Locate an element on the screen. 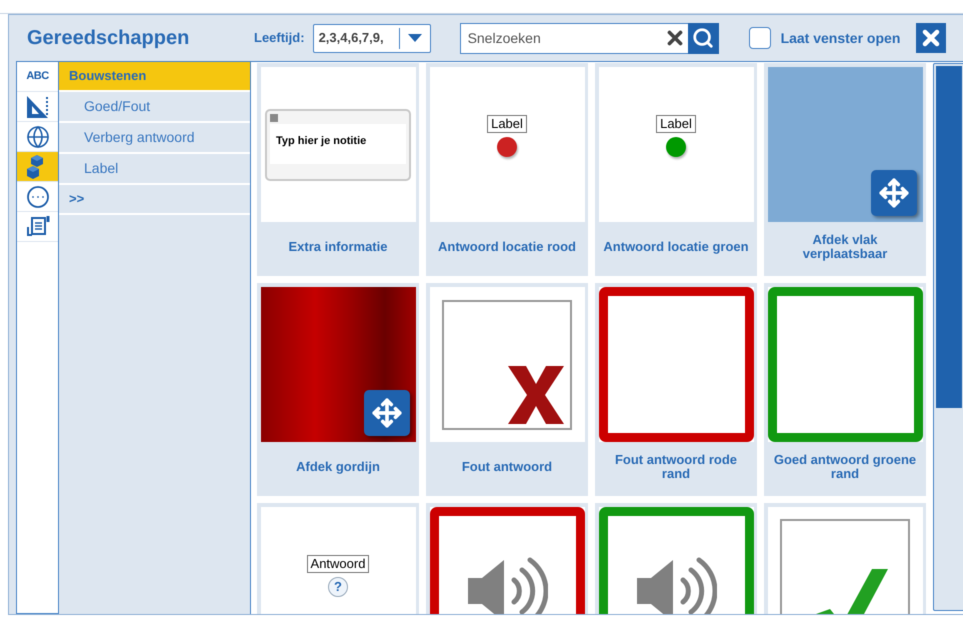 The width and height of the screenshot is (963, 618). note-text: Typ hier je notitie is located at coordinates (321, 140).